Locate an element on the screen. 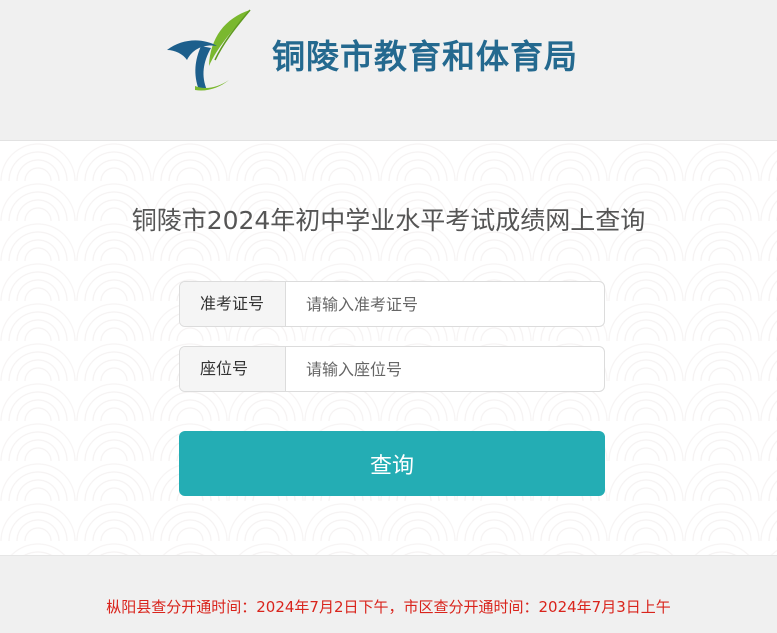 This screenshot has height=633, width=777. query-button: 查询 is located at coordinates (392, 463).